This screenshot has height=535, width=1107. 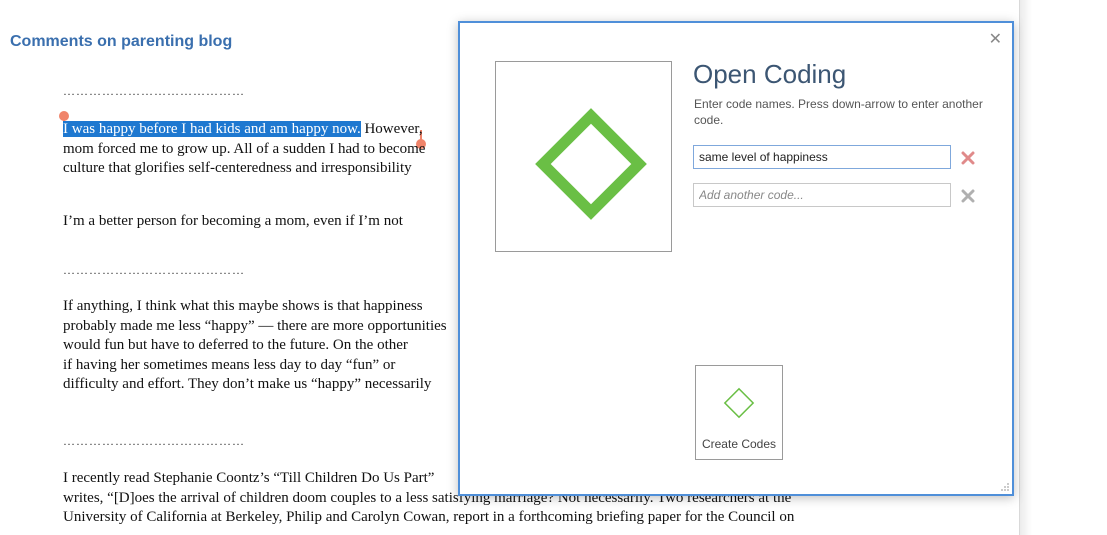 What do you see at coordinates (968, 196) in the screenshot?
I see `delete-code-2-icon` at bounding box center [968, 196].